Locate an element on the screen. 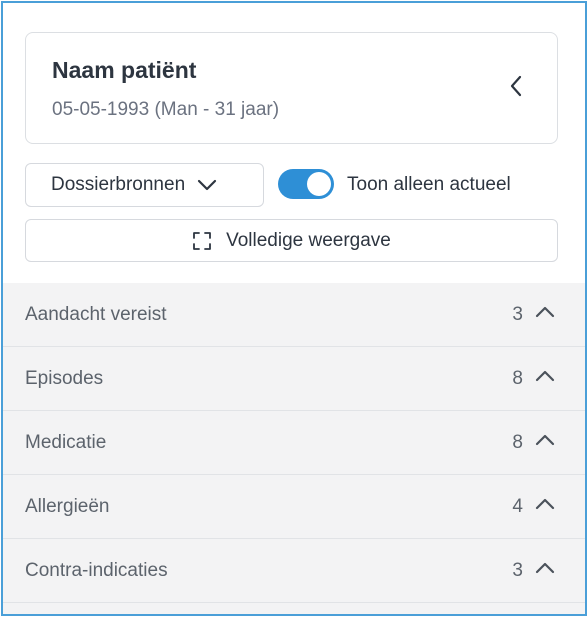  dossier-sources-label: Dossierbronnen is located at coordinates (118, 184).